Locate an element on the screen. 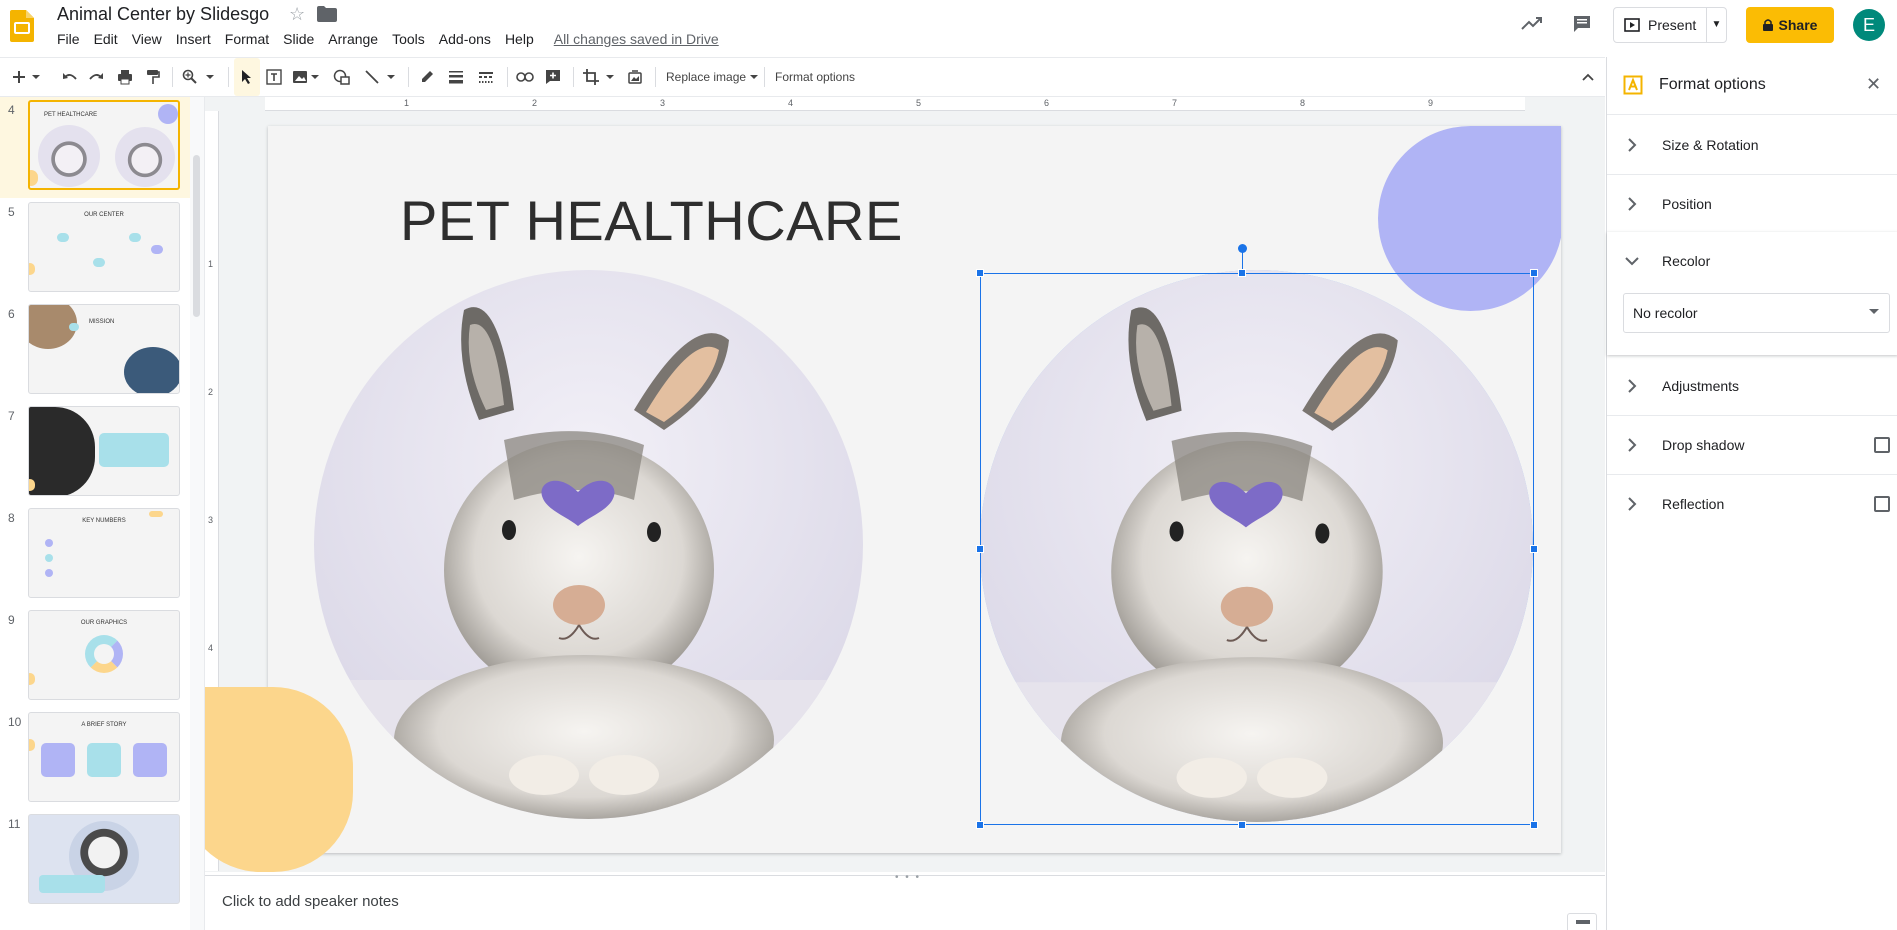 This screenshot has height=930, width=1897. border-dash-button is located at coordinates (486, 77).